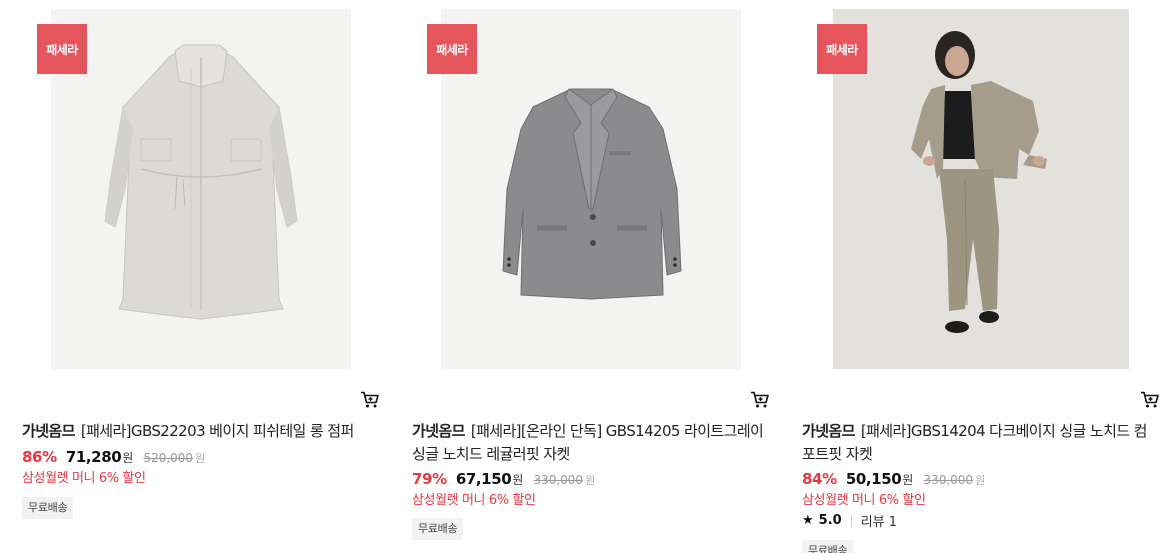 The height and width of the screenshot is (553, 1171). I want to click on price-row: 86% 71,280원 520,000 원, so click(113, 456).